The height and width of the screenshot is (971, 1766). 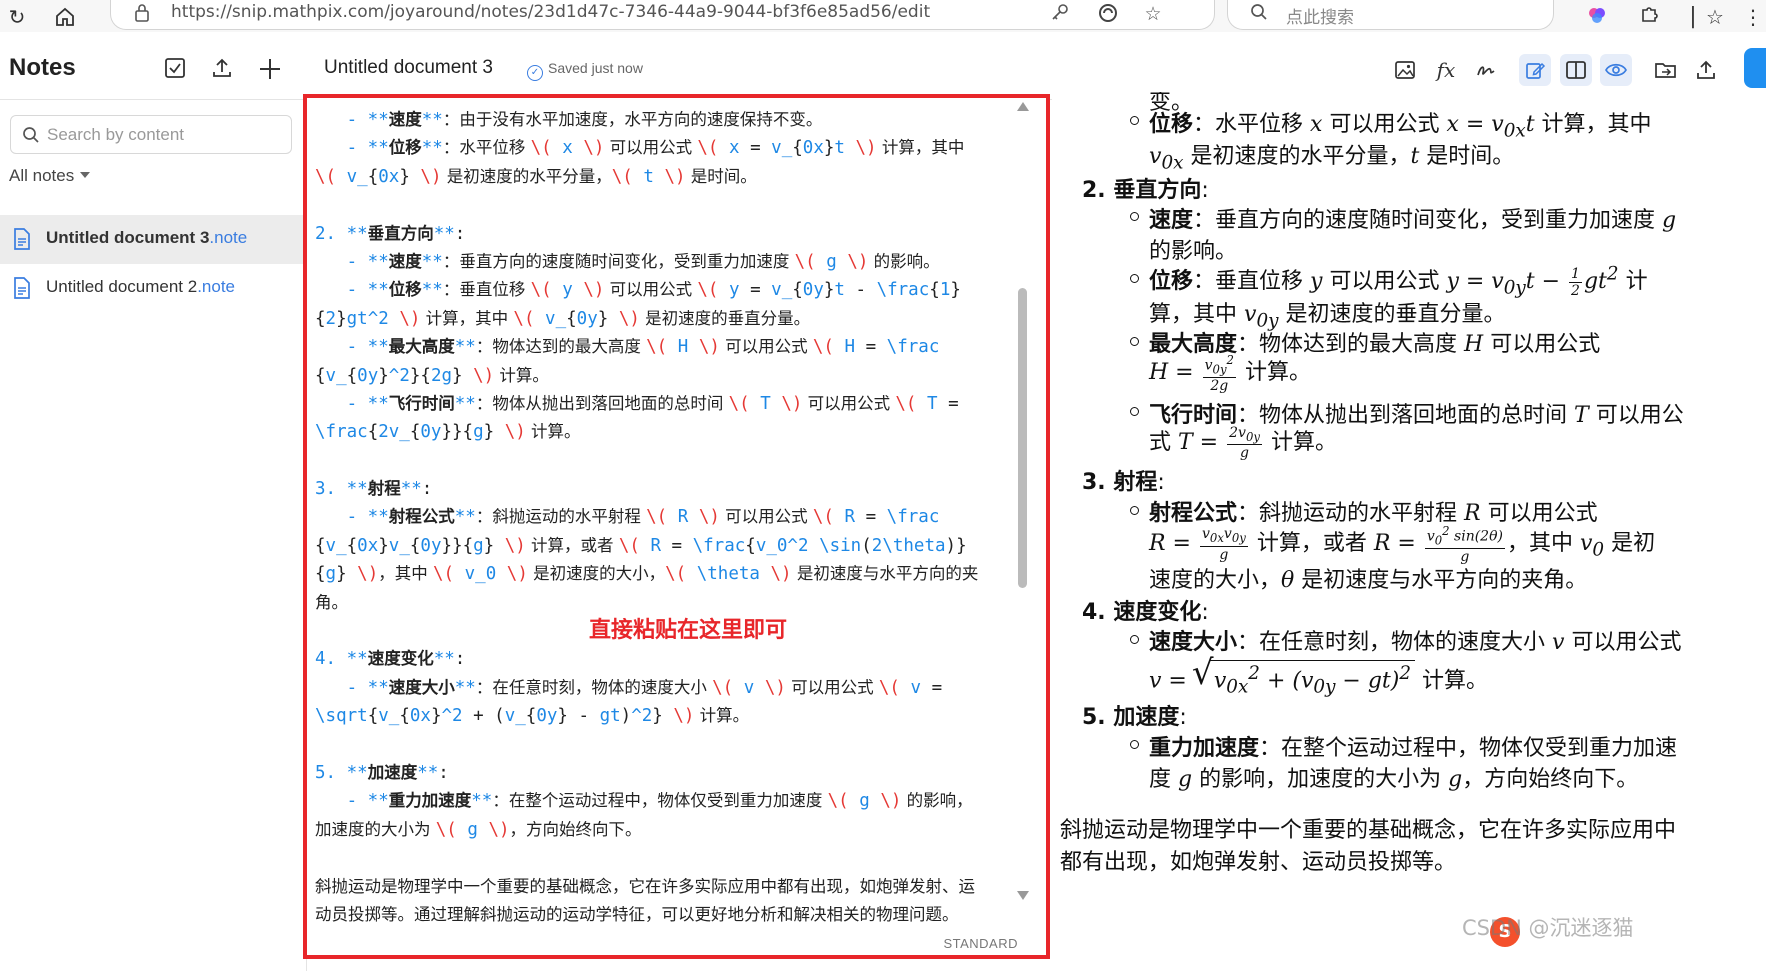 I want to click on editor-line: {2}gt^2 \) 计算，其中 \( v_{0y} \) 是初速度的垂直分量。, so click(x=563, y=318).